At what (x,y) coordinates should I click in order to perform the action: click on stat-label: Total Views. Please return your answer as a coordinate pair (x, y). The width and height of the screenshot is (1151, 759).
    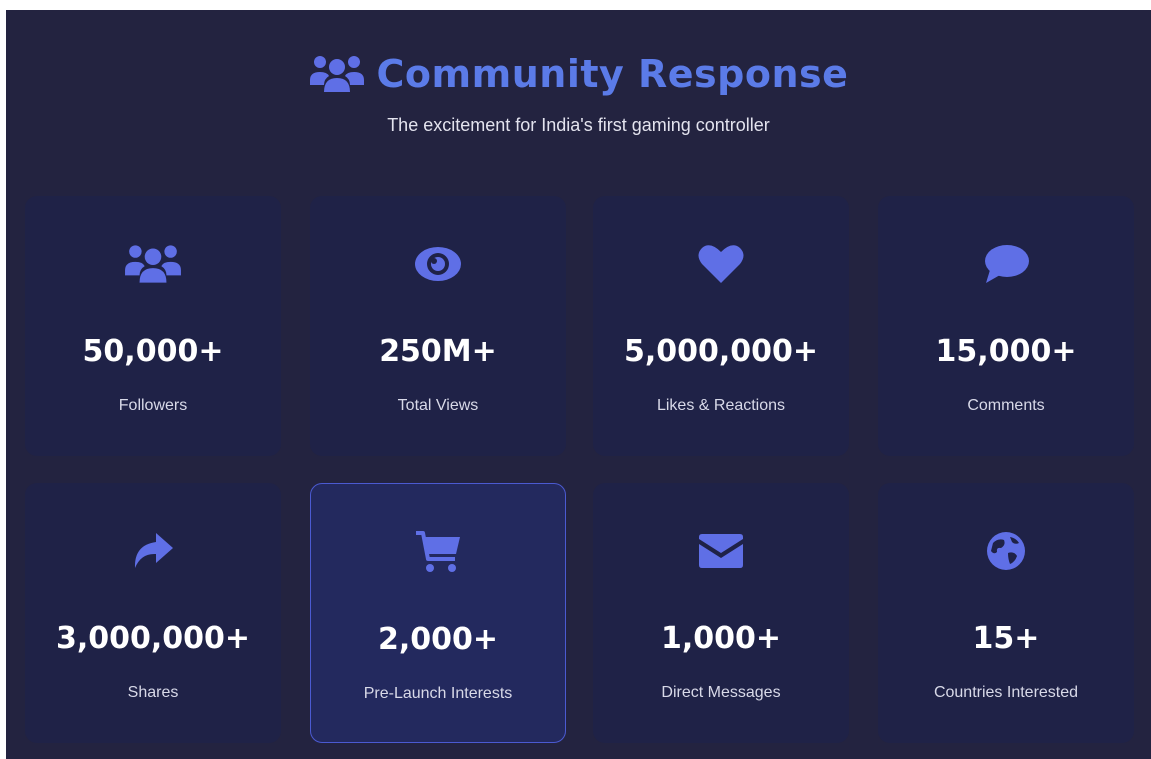
    Looking at the image, I should click on (438, 405).